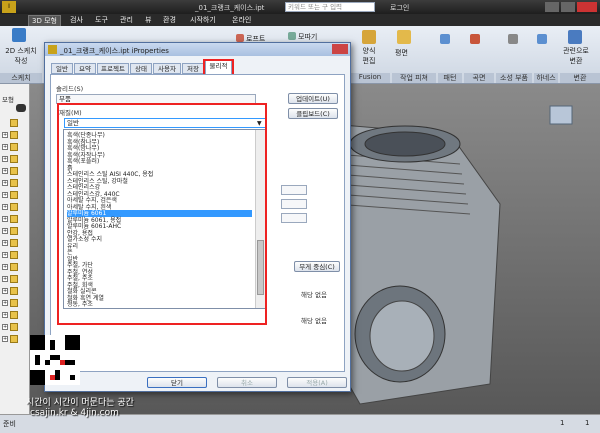  What do you see at coordinates (169, 20) in the screenshot?
I see `menu-environment: 환경` at bounding box center [169, 20].